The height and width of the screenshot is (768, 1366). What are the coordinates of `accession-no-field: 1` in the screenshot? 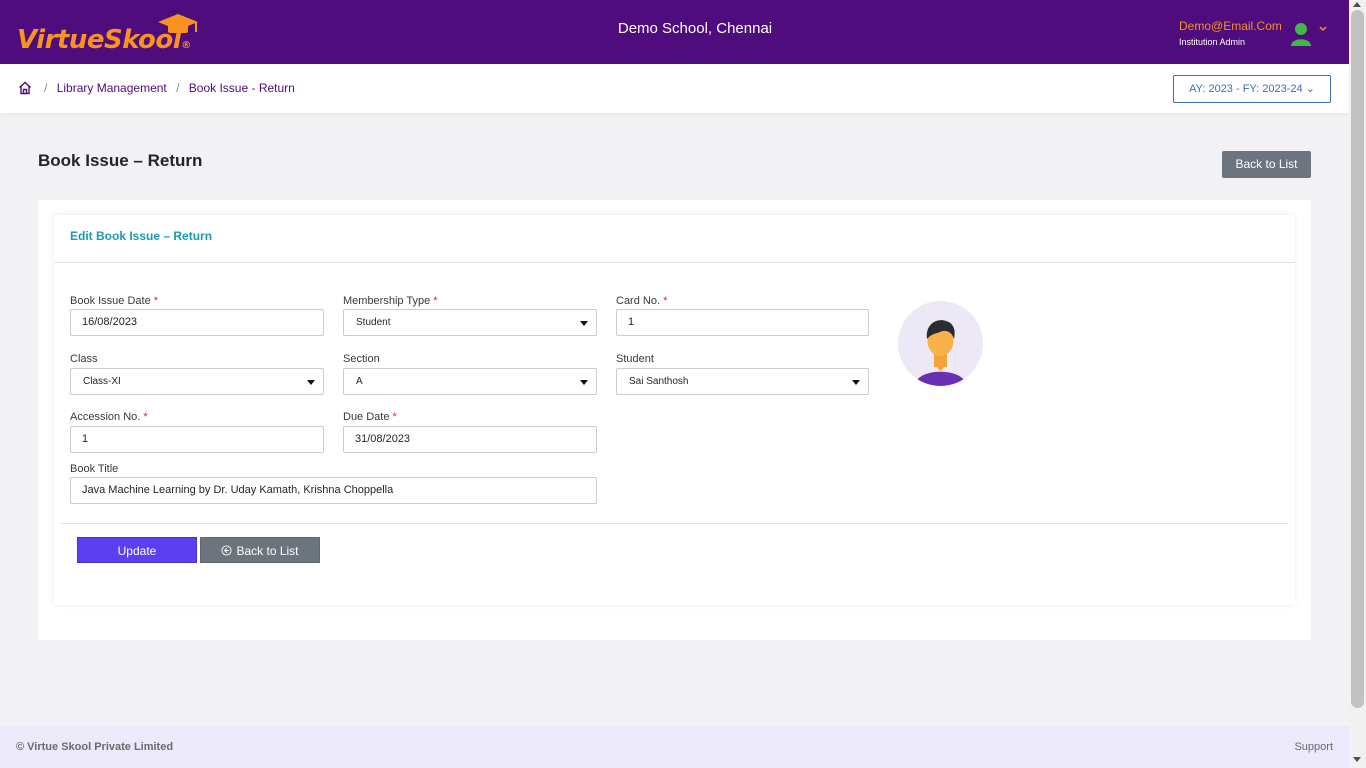 It's located at (197, 439).